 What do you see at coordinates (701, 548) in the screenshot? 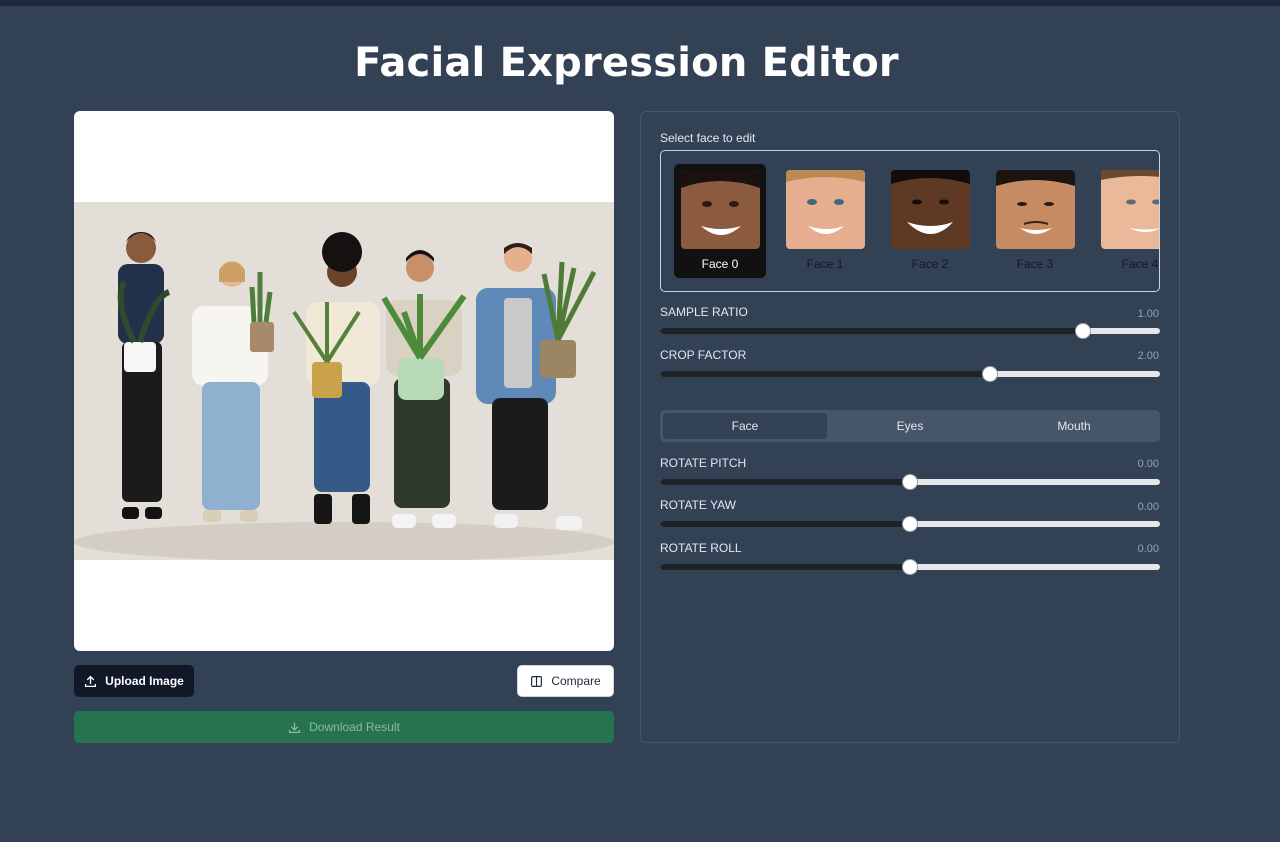
I see `rotate-roll-label: ROTATE ROLL` at bounding box center [701, 548].